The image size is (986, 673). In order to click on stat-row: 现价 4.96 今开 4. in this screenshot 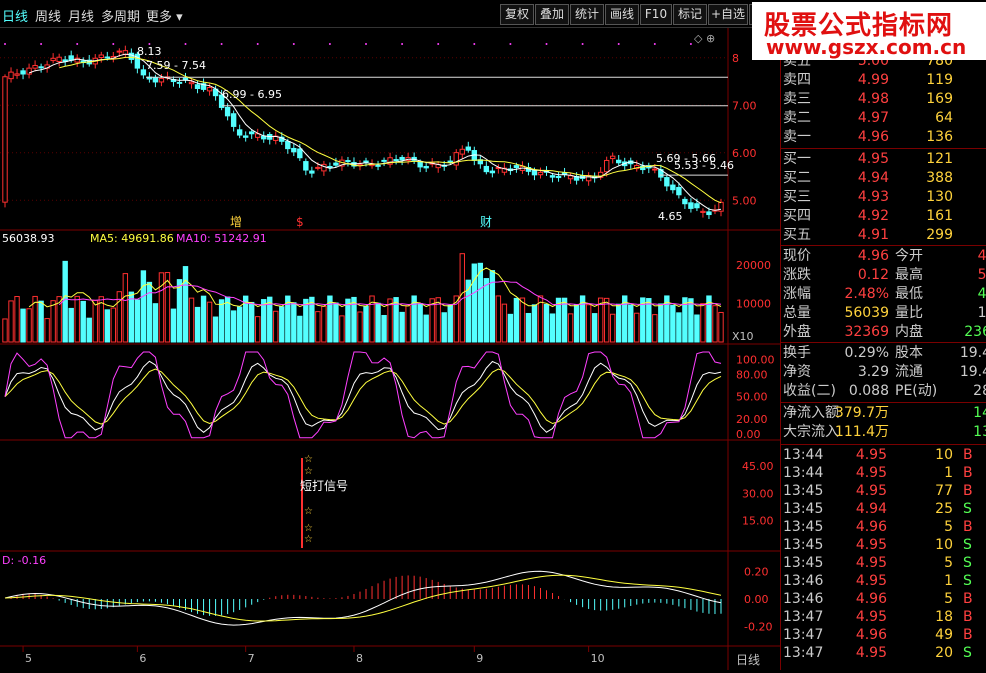, I will do `click(883, 256)`.